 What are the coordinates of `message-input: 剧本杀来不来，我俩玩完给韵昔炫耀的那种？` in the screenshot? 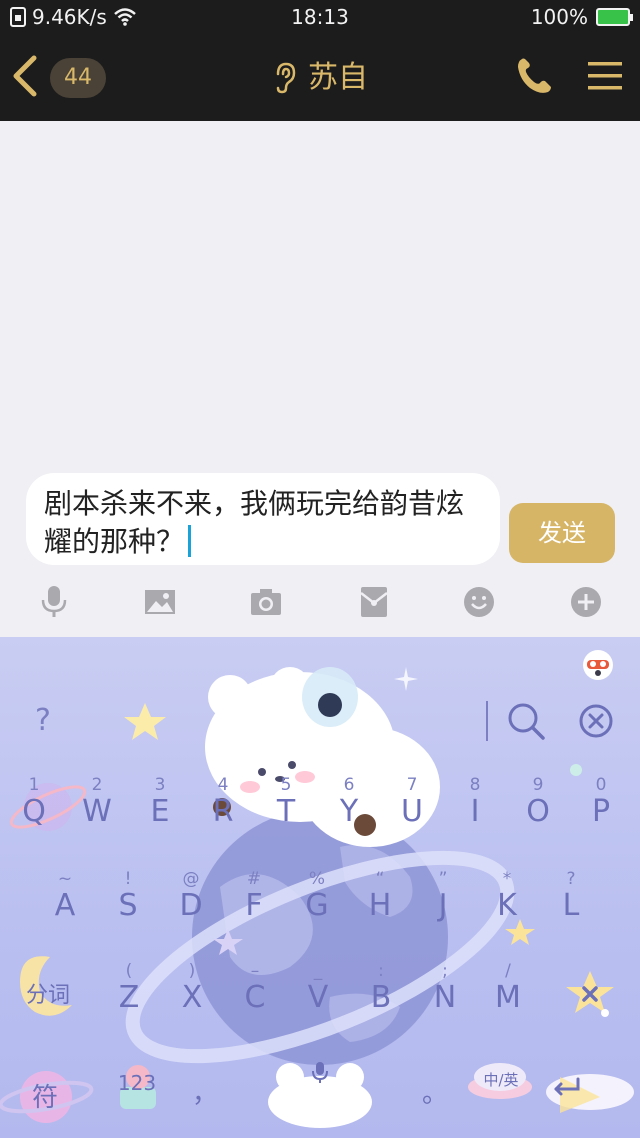 It's located at (263, 519).